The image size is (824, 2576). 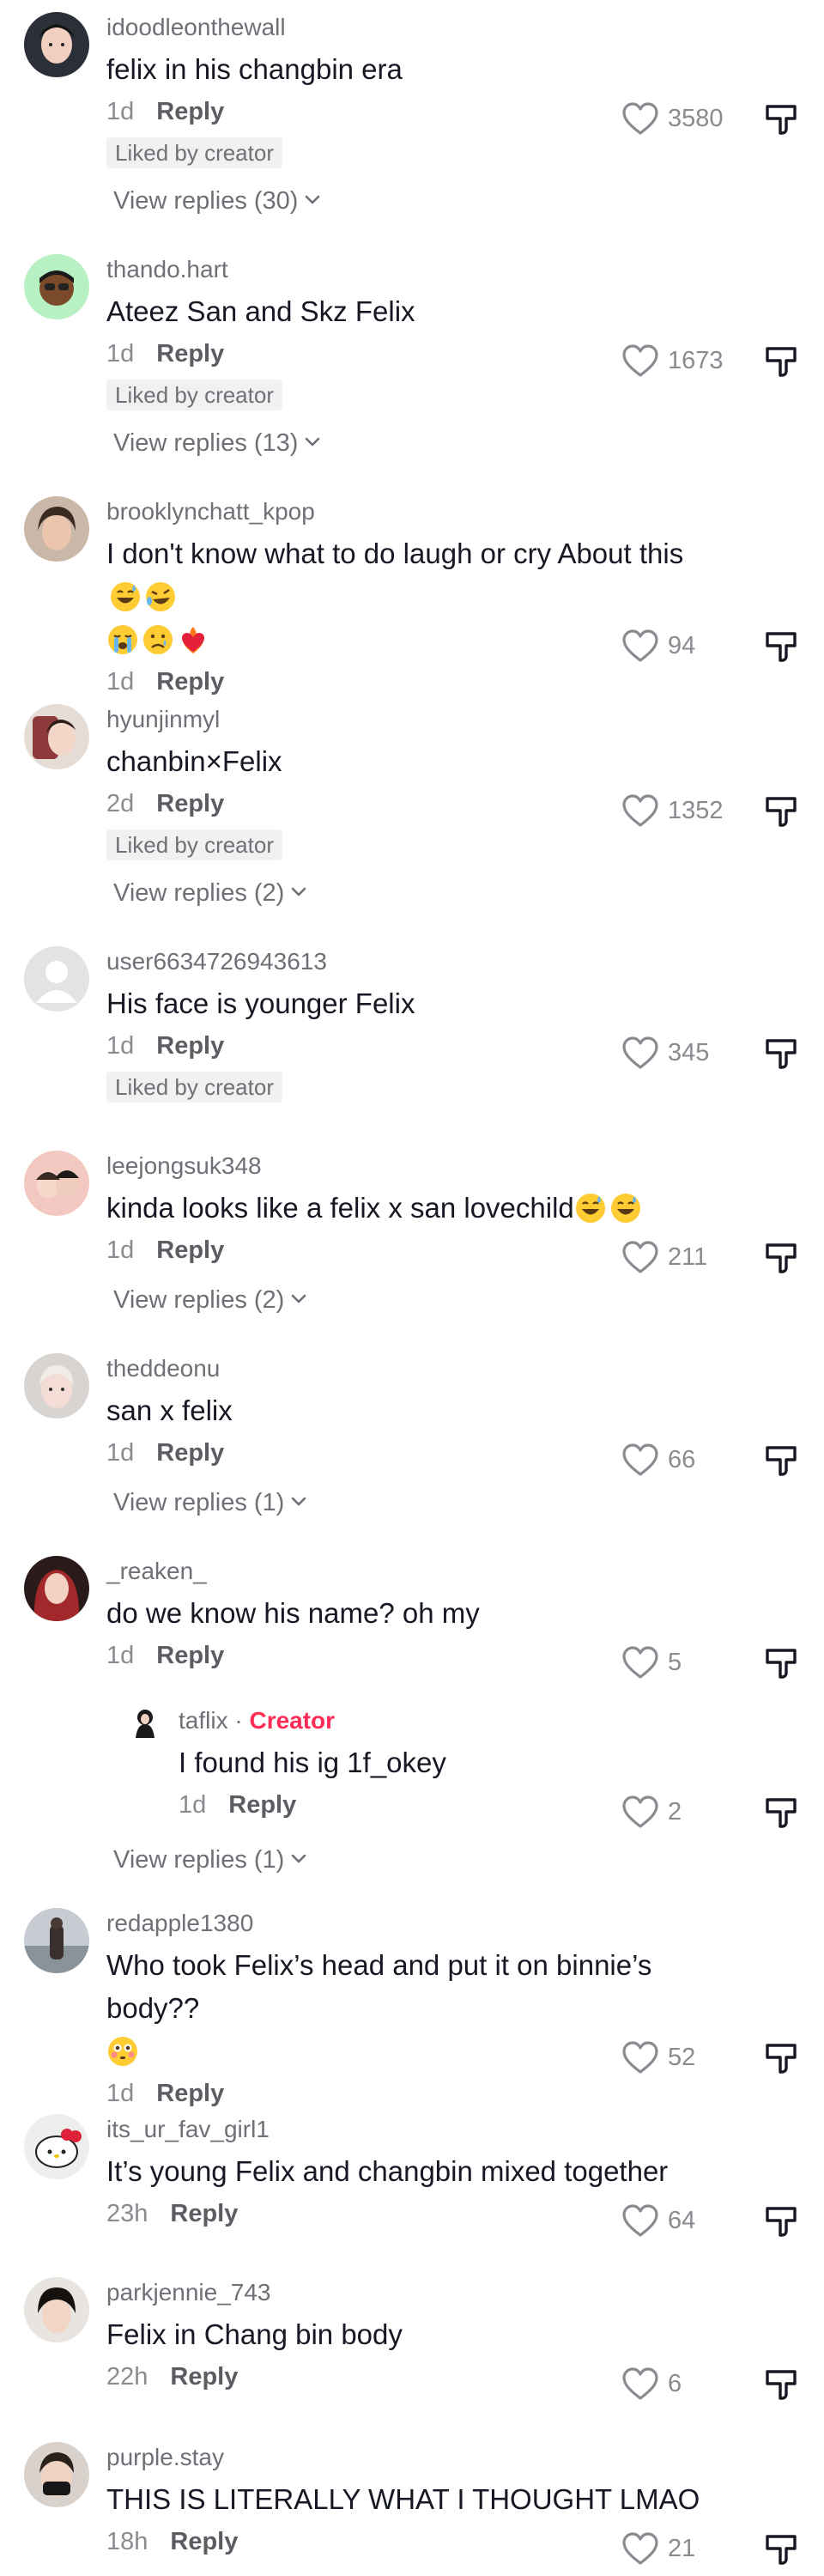 I want to click on like-button: 6, so click(x=685, y=2383).